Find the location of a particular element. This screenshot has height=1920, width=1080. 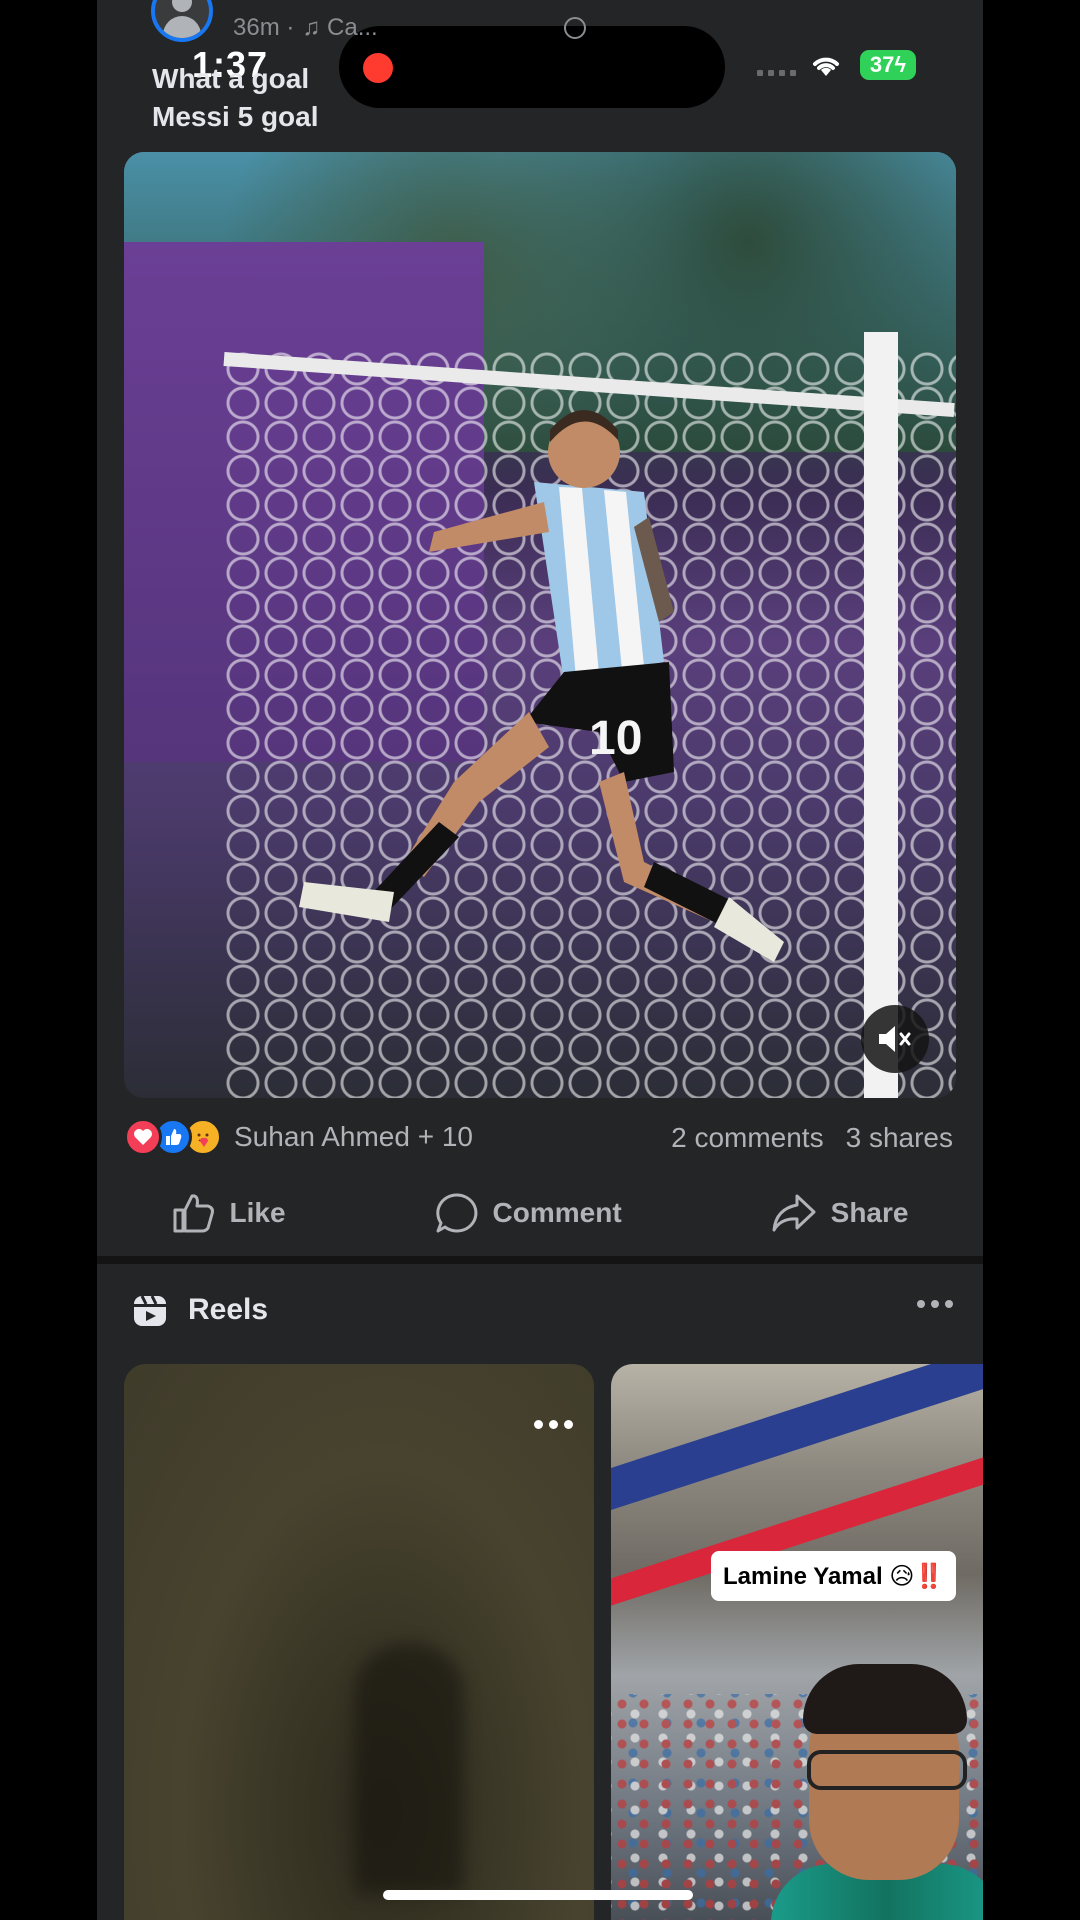

comment-button: Comment is located at coordinates (528, 1213).